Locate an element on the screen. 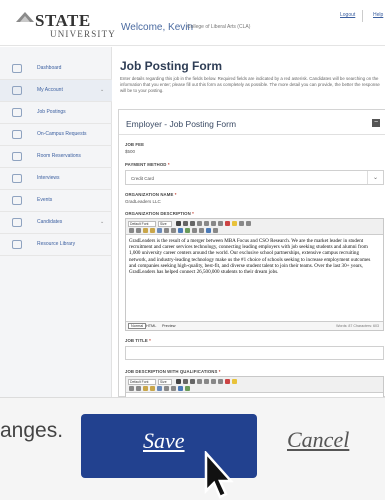 Image resolution: width=385 pixels, height=500 pixels. sidebar-item-my-account: My Account ⌄ is located at coordinates (56, 91).